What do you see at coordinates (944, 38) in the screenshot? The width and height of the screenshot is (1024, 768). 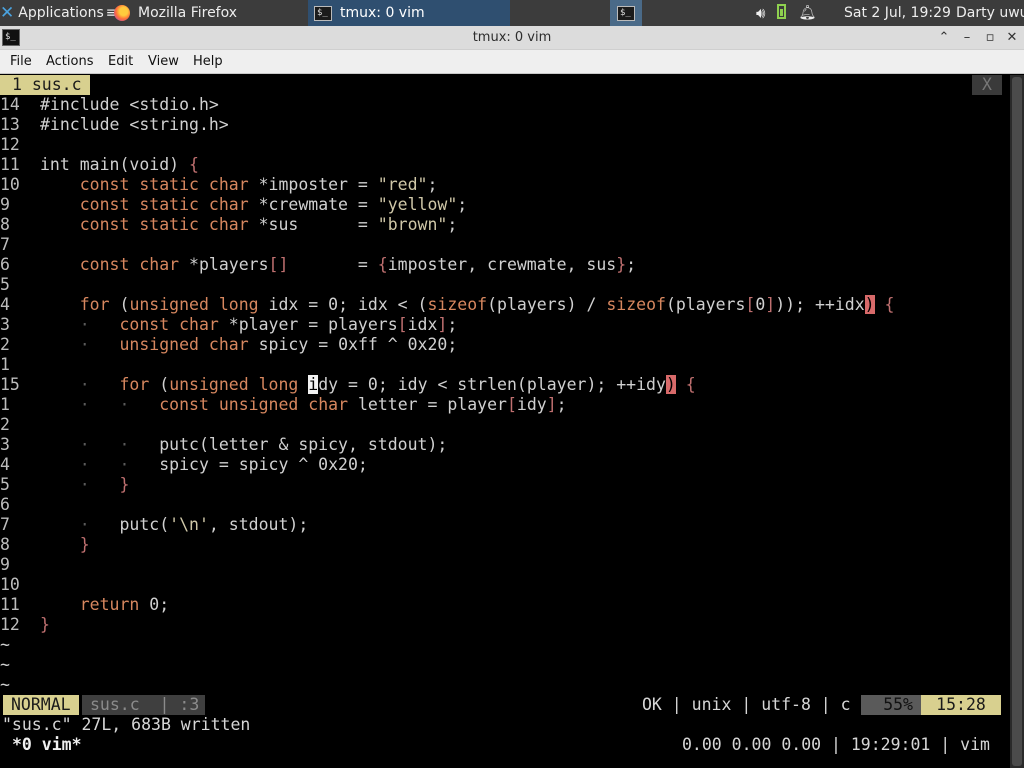 I see `shade-button: ⌃` at bounding box center [944, 38].